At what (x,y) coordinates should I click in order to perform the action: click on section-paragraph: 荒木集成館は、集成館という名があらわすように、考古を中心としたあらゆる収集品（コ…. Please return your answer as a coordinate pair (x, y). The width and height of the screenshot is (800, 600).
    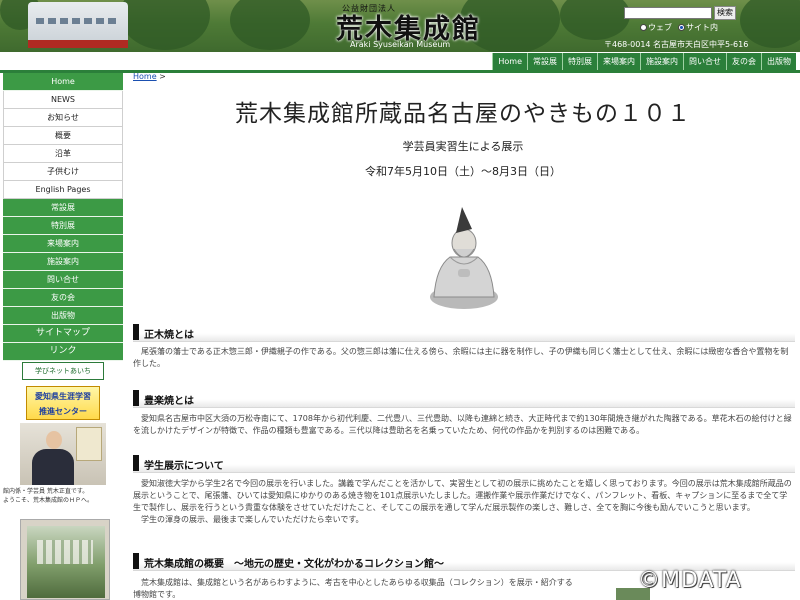
    Looking at the image, I should click on (353, 582).